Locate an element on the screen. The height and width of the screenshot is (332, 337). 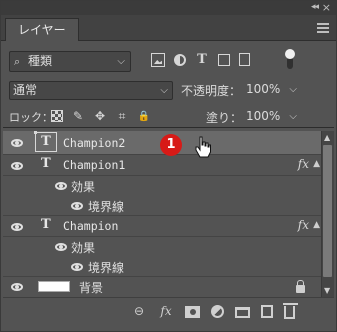
tab-layers: レイヤー is located at coordinates (42, 29).